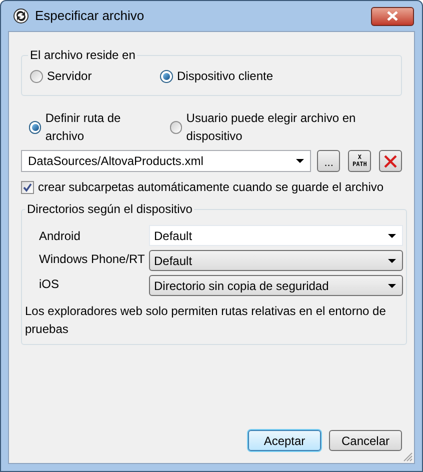 This screenshot has height=472, width=423. I want to click on radio-label: Usuario puede elegir archivo en dispositivo, so click(271, 127).